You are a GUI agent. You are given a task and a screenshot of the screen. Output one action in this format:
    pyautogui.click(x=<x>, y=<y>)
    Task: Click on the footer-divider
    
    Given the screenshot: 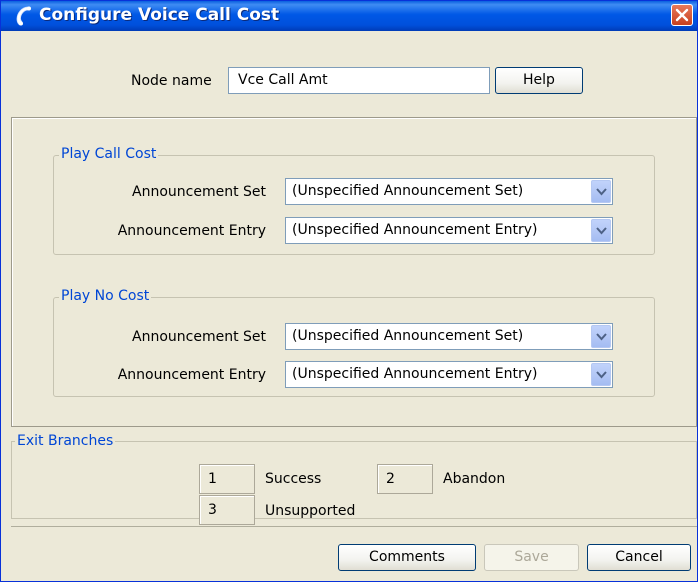 What is the action you would take?
    pyautogui.click(x=354, y=526)
    